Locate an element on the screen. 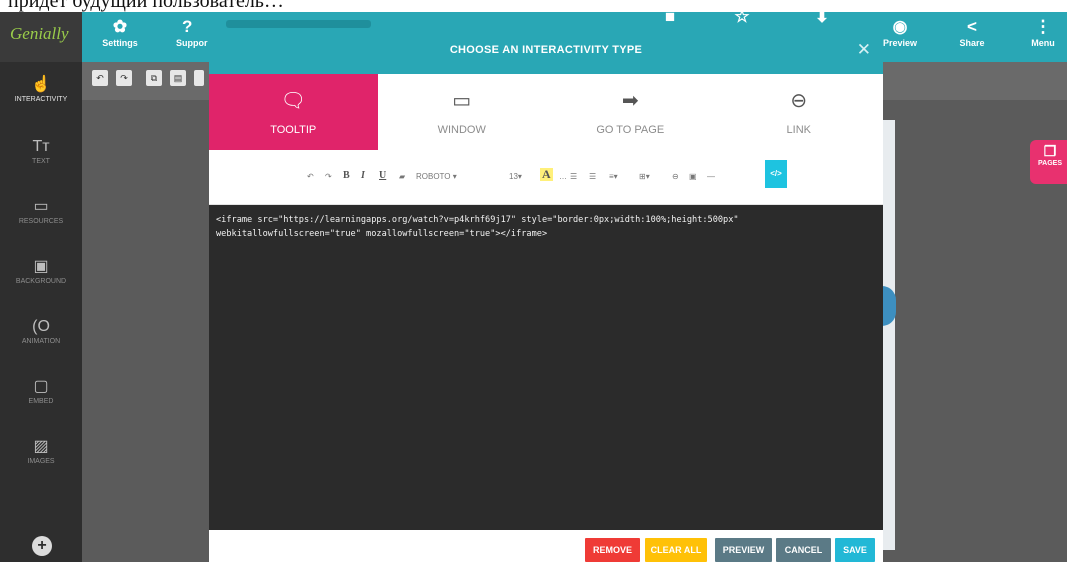 The height and width of the screenshot is (562, 1067). pages-label: PAGES is located at coordinates (1050, 163).